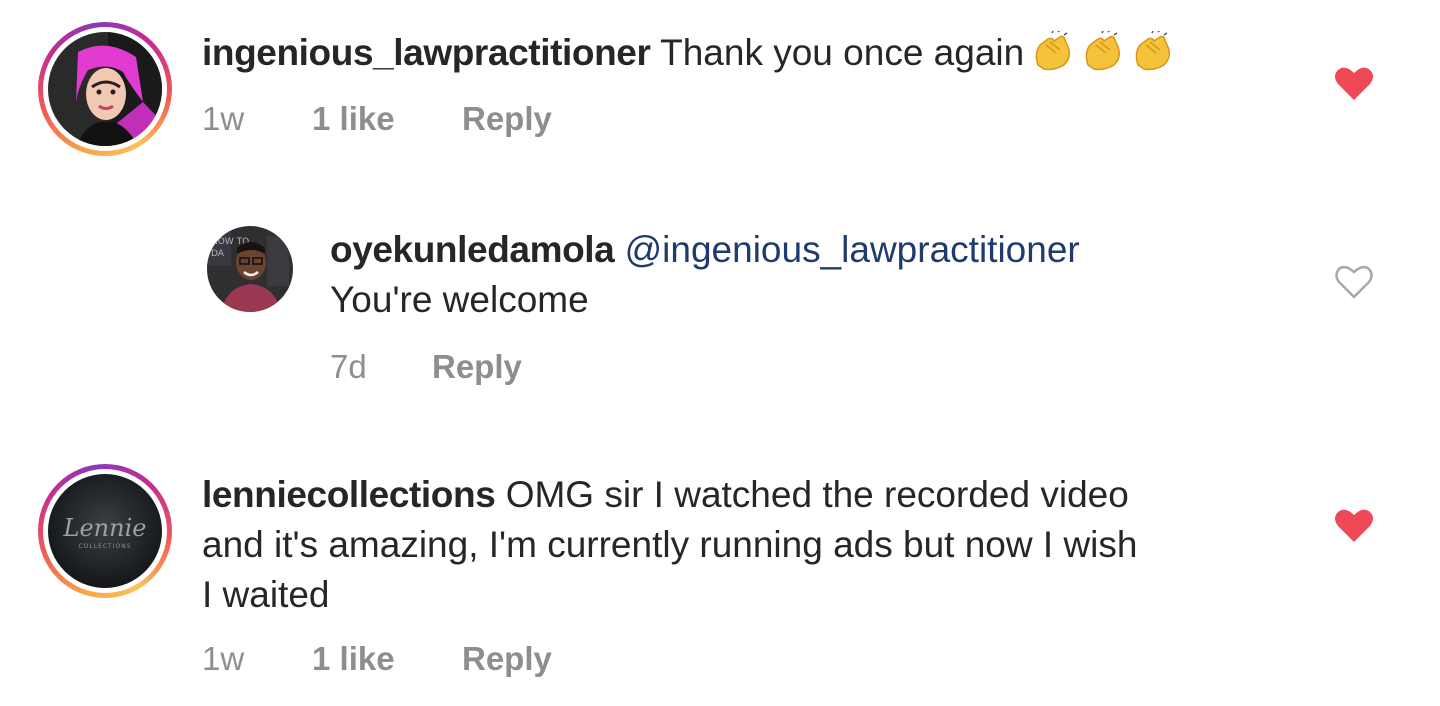  I want to click on avatar, so click(105, 89).